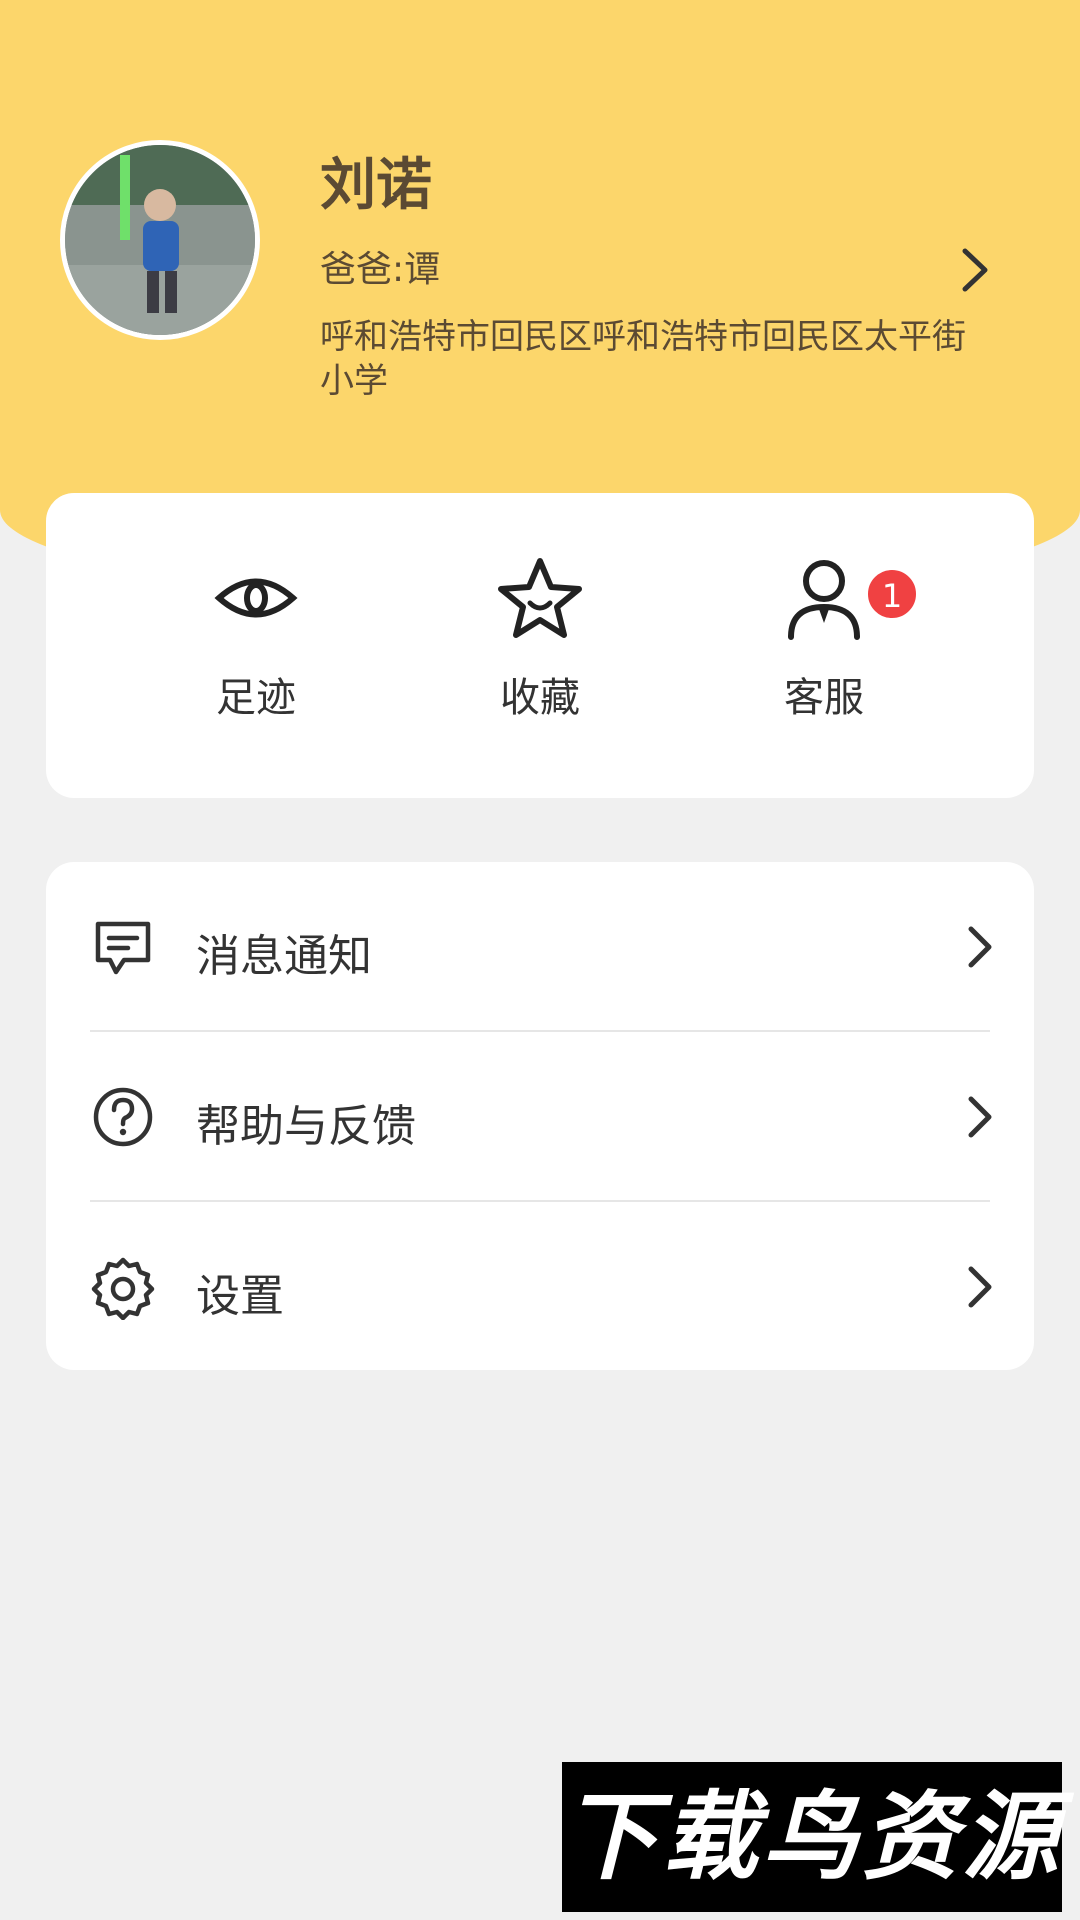 The image size is (1080, 1920). Describe the element at coordinates (123, 1117) in the screenshot. I see `help-icon` at that location.